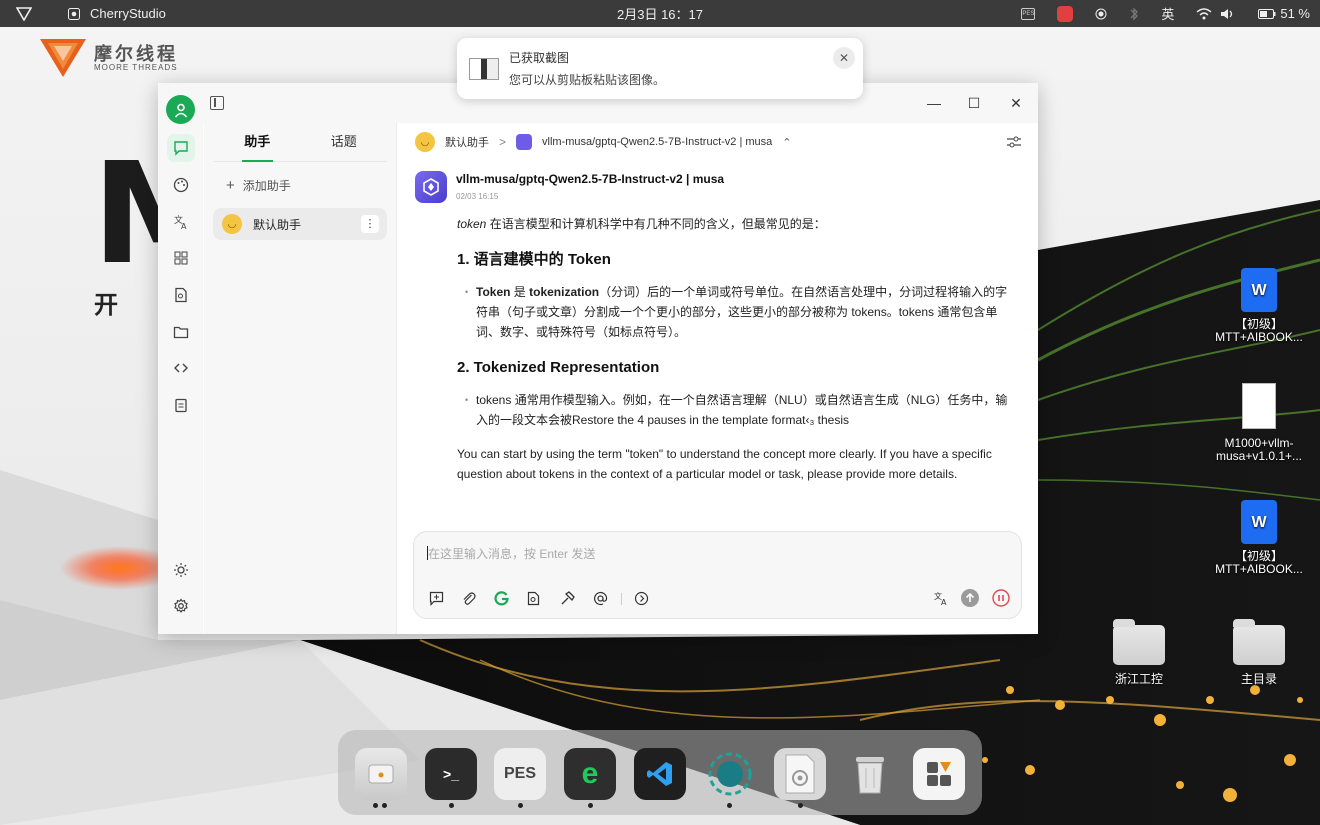 The width and height of the screenshot is (1320, 825). I want to click on folder-icon, so click(1139, 642).